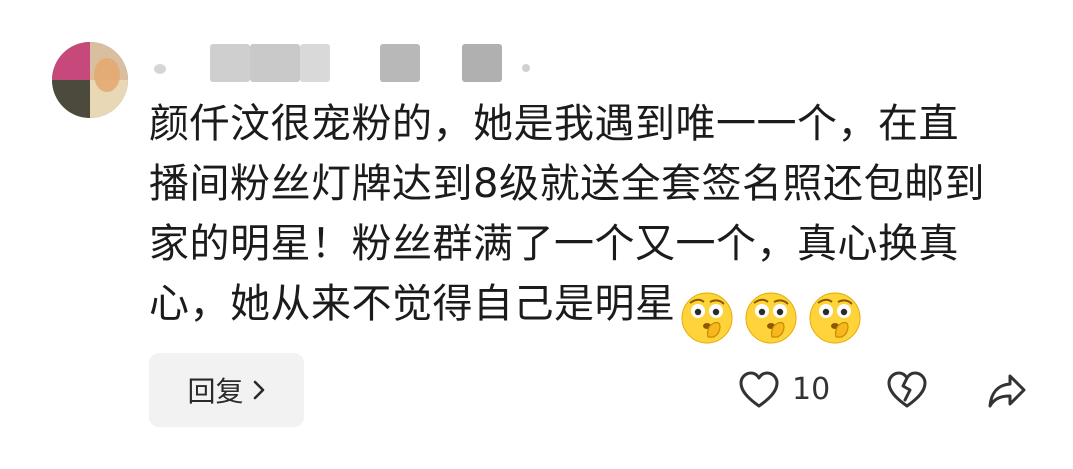  What do you see at coordinates (90, 80) in the screenshot?
I see `avatar` at bounding box center [90, 80].